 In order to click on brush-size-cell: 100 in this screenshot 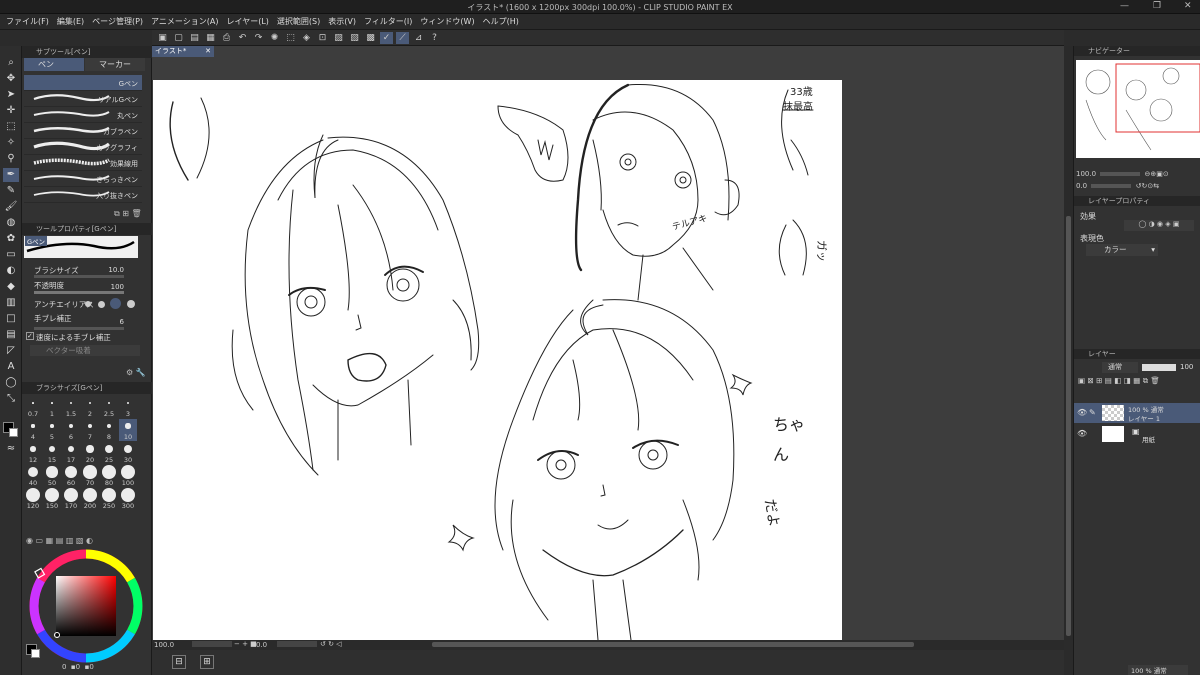, I will do `click(128, 476)`.